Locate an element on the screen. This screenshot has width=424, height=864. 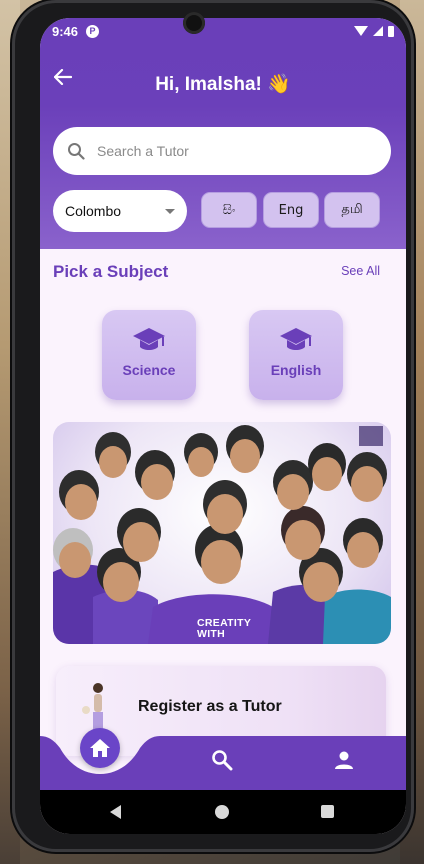
see-all-link: See All is located at coordinates (360, 271).